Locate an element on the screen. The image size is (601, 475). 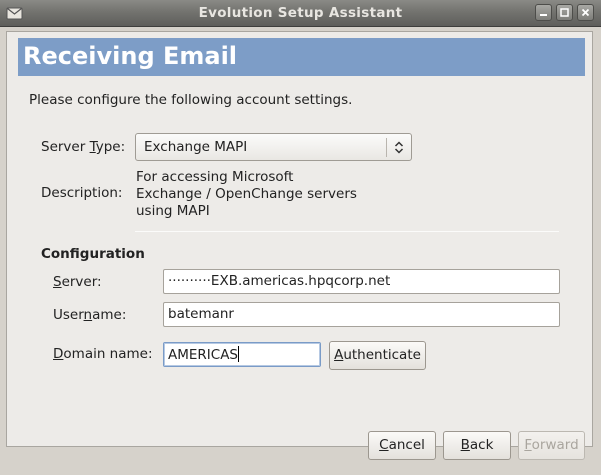
server-type-label: Server Type: is located at coordinates (83, 147).